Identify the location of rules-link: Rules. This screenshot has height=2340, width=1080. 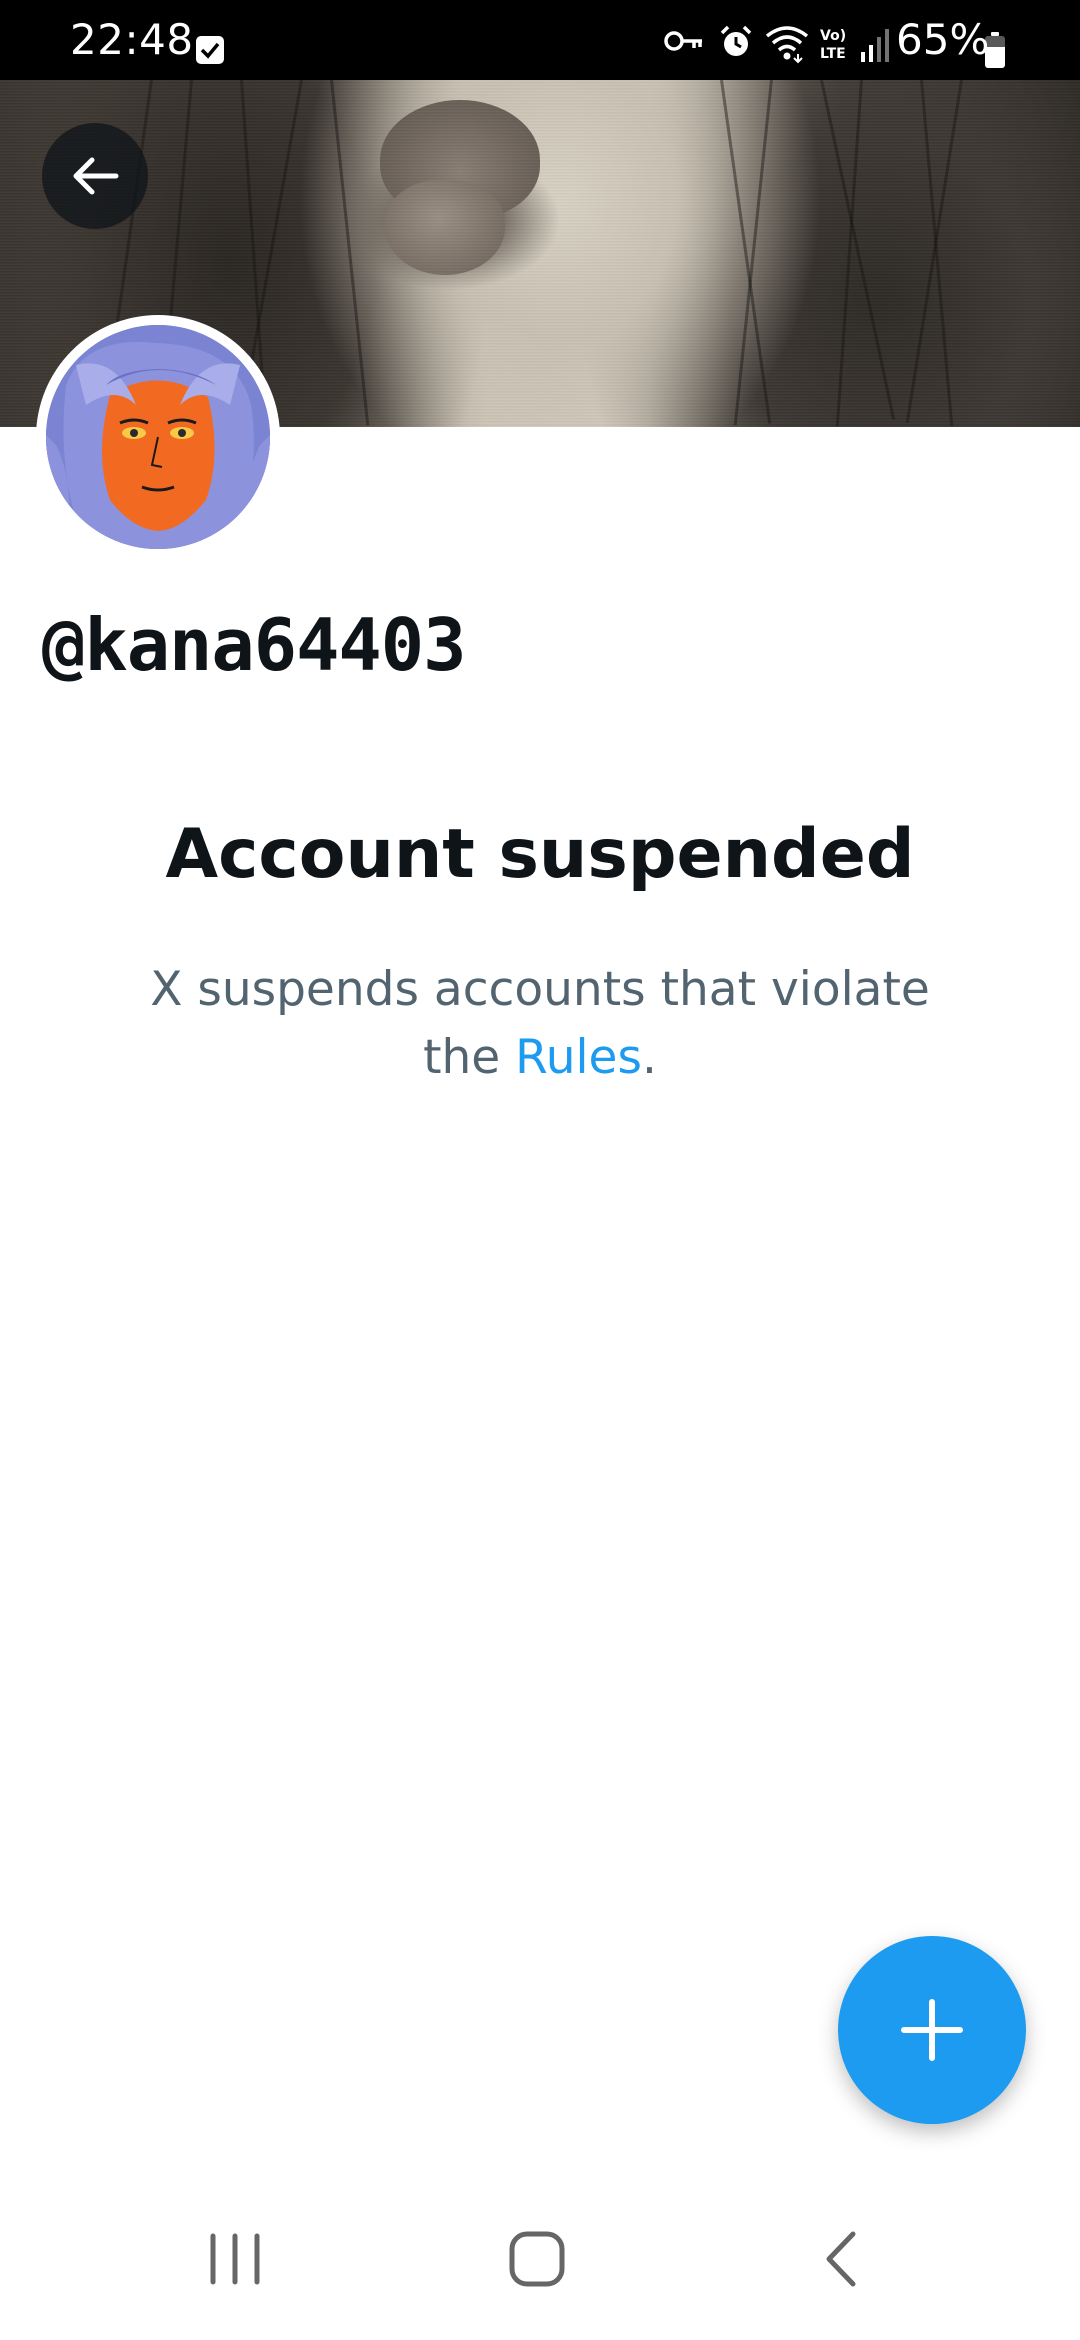
(578, 1057).